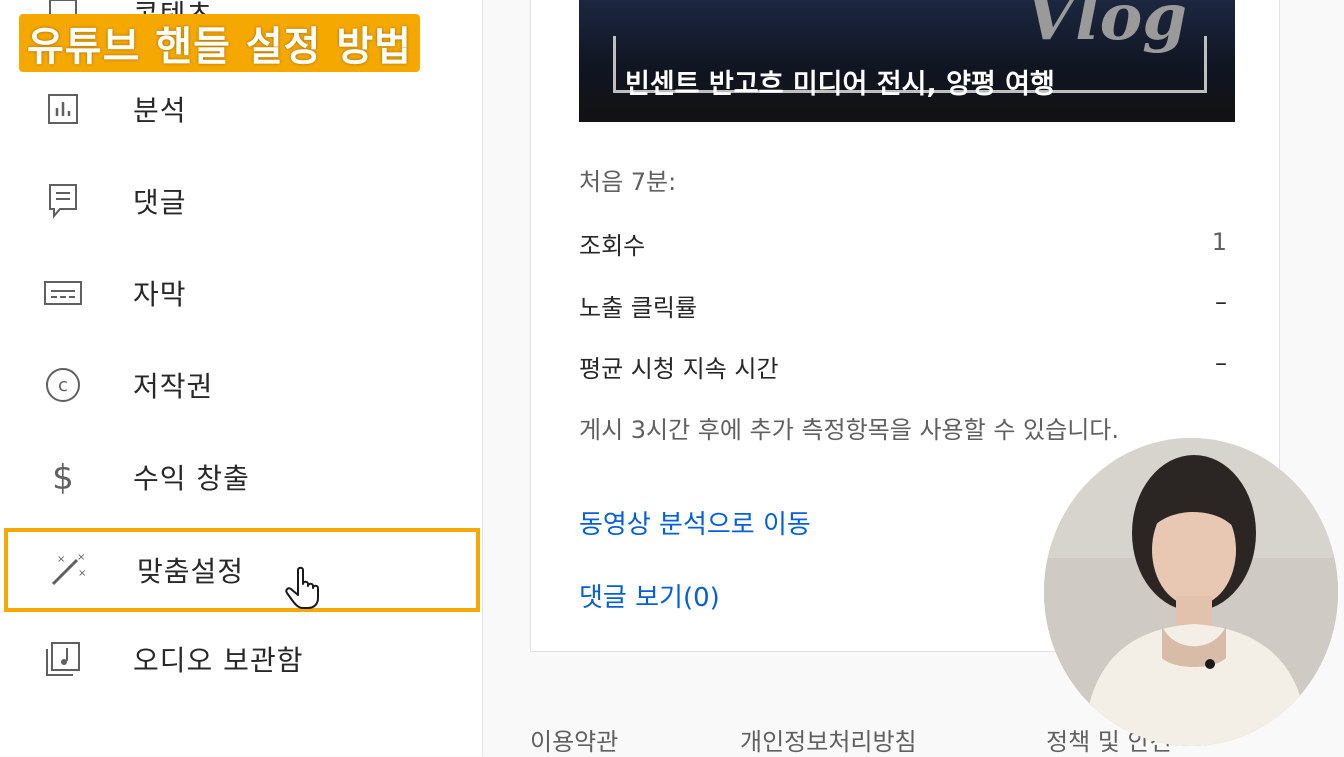 The width and height of the screenshot is (1344, 757). What do you see at coordinates (612, 246) in the screenshot?
I see `stat-label-views: 조회수` at bounding box center [612, 246].